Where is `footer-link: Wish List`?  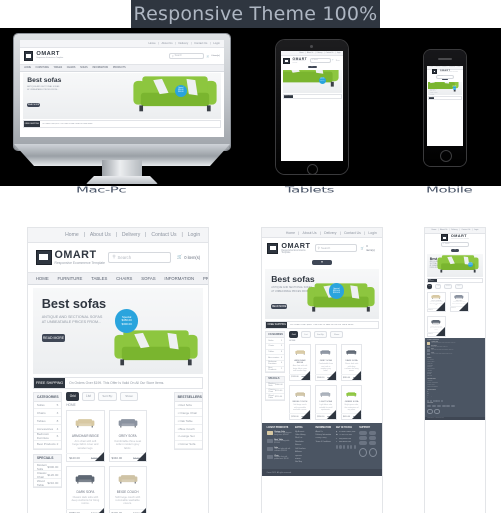
footer-link: Wish List is located at coordinates (303, 438).